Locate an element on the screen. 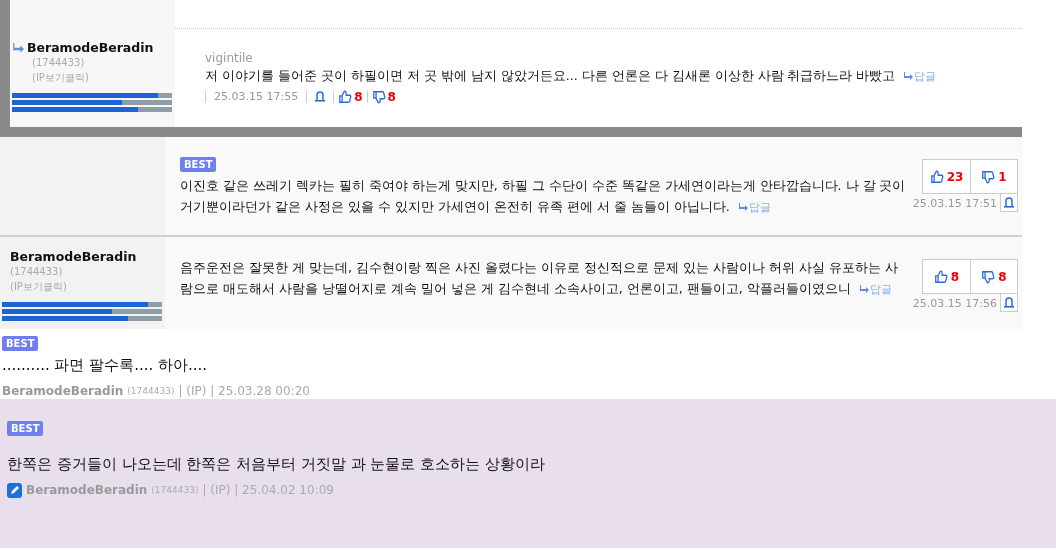  nickname: vigintile is located at coordinates (229, 58).